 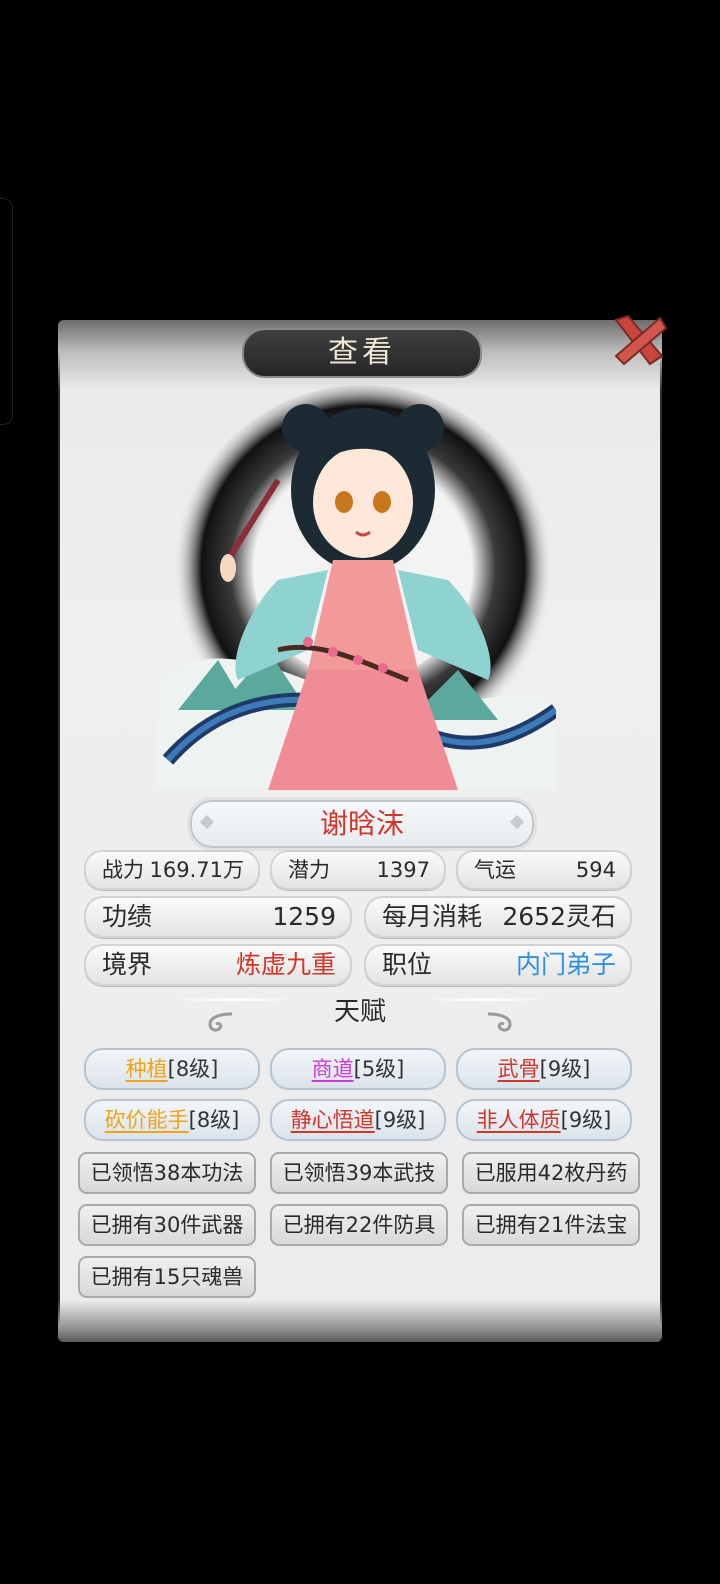 What do you see at coordinates (146, 1120) in the screenshot?
I see `talent-name: 砍价能手` at bounding box center [146, 1120].